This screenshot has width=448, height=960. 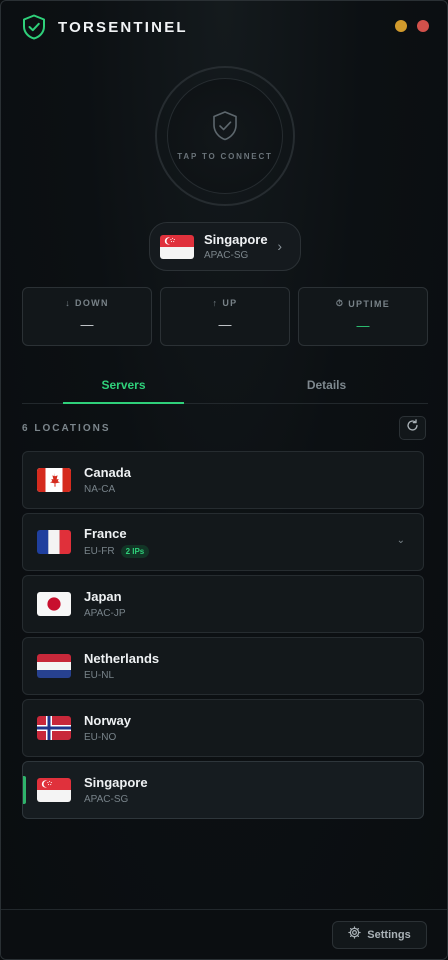 I want to click on chevron-right-icon: ›, so click(x=279, y=246).